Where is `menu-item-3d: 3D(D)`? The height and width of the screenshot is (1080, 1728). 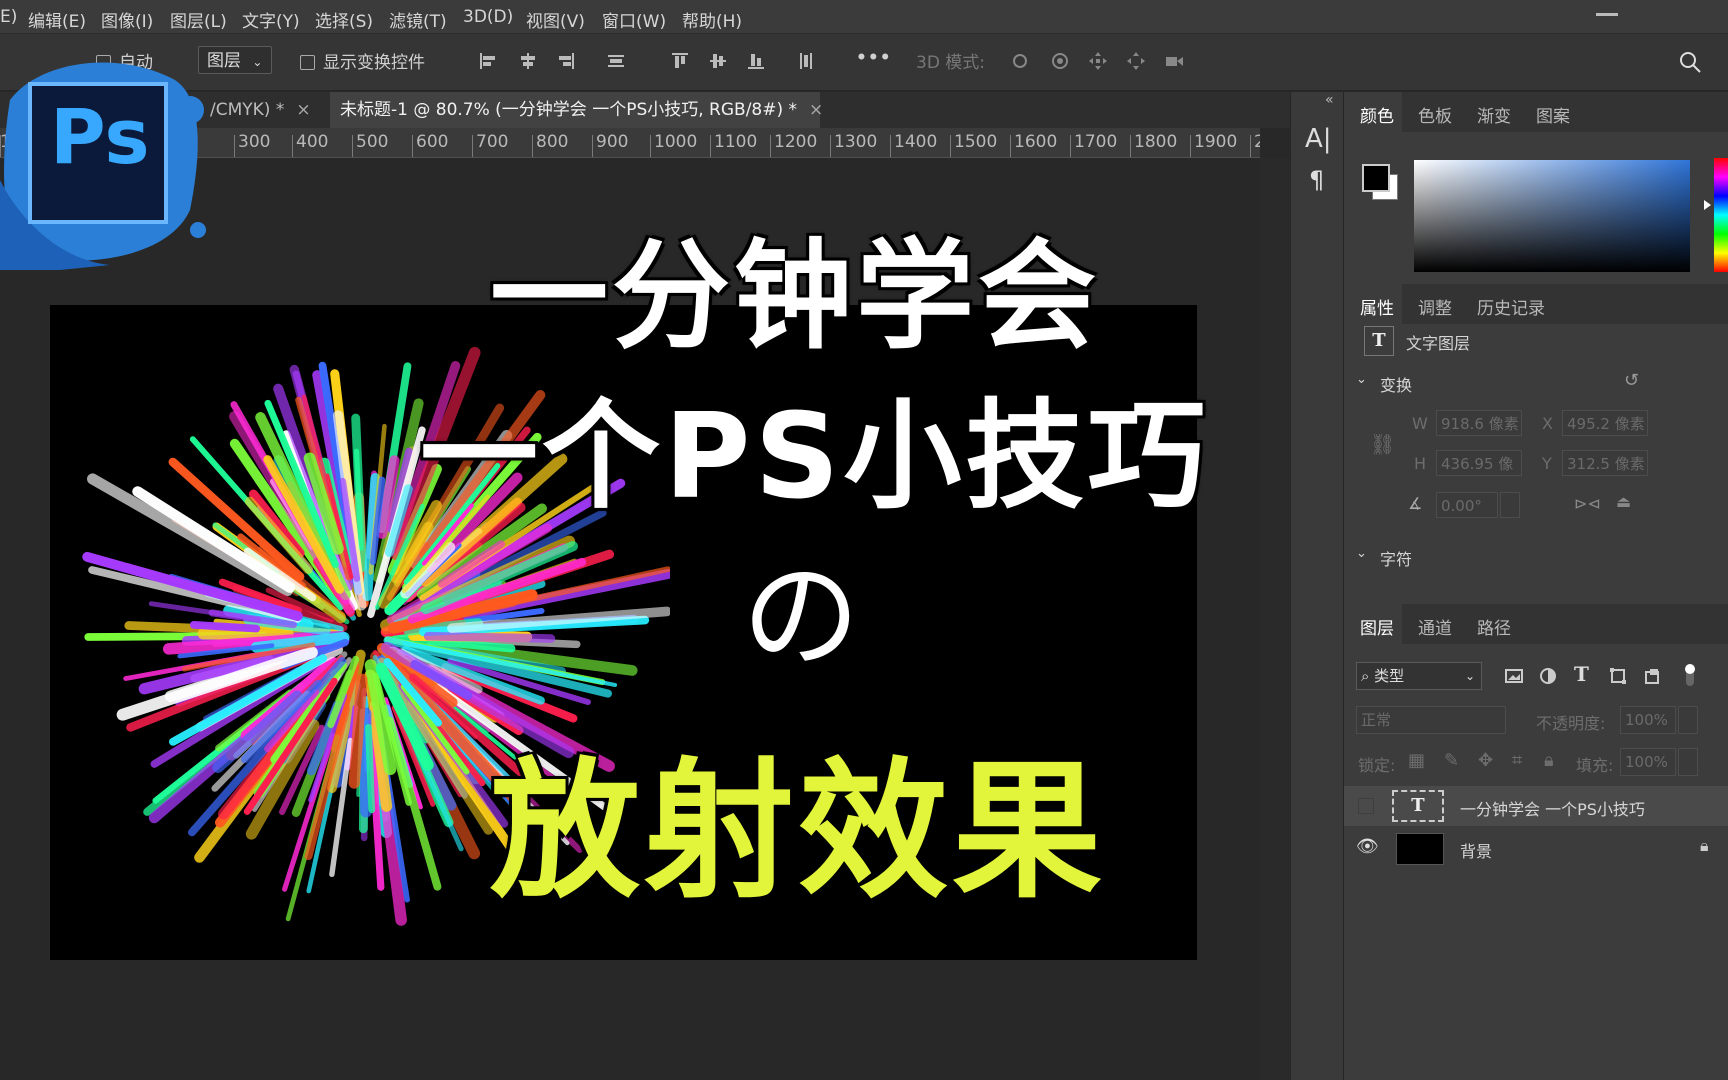
menu-item-3d: 3D(D) is located at coordinates (488, 17).